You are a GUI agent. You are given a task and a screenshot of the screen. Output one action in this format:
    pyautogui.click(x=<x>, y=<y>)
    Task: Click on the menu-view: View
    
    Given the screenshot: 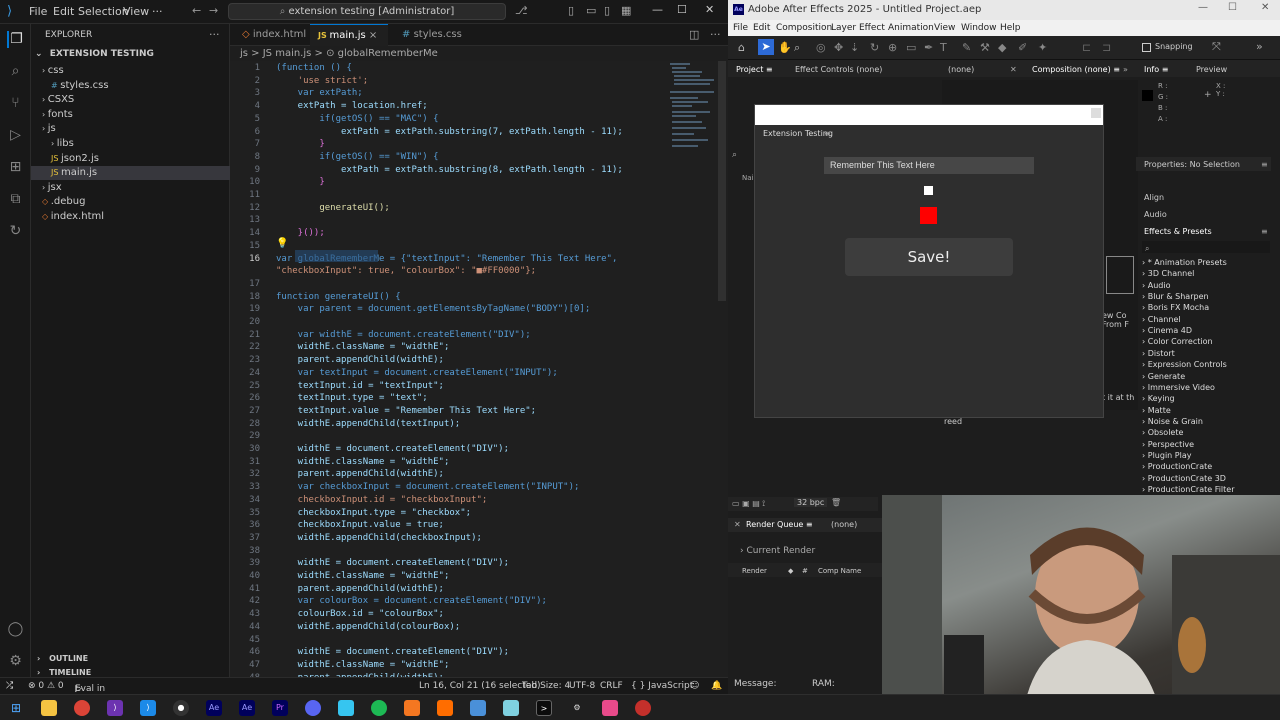 What is the action you would take?
    pyautogui.click(x=136, y=11)
    